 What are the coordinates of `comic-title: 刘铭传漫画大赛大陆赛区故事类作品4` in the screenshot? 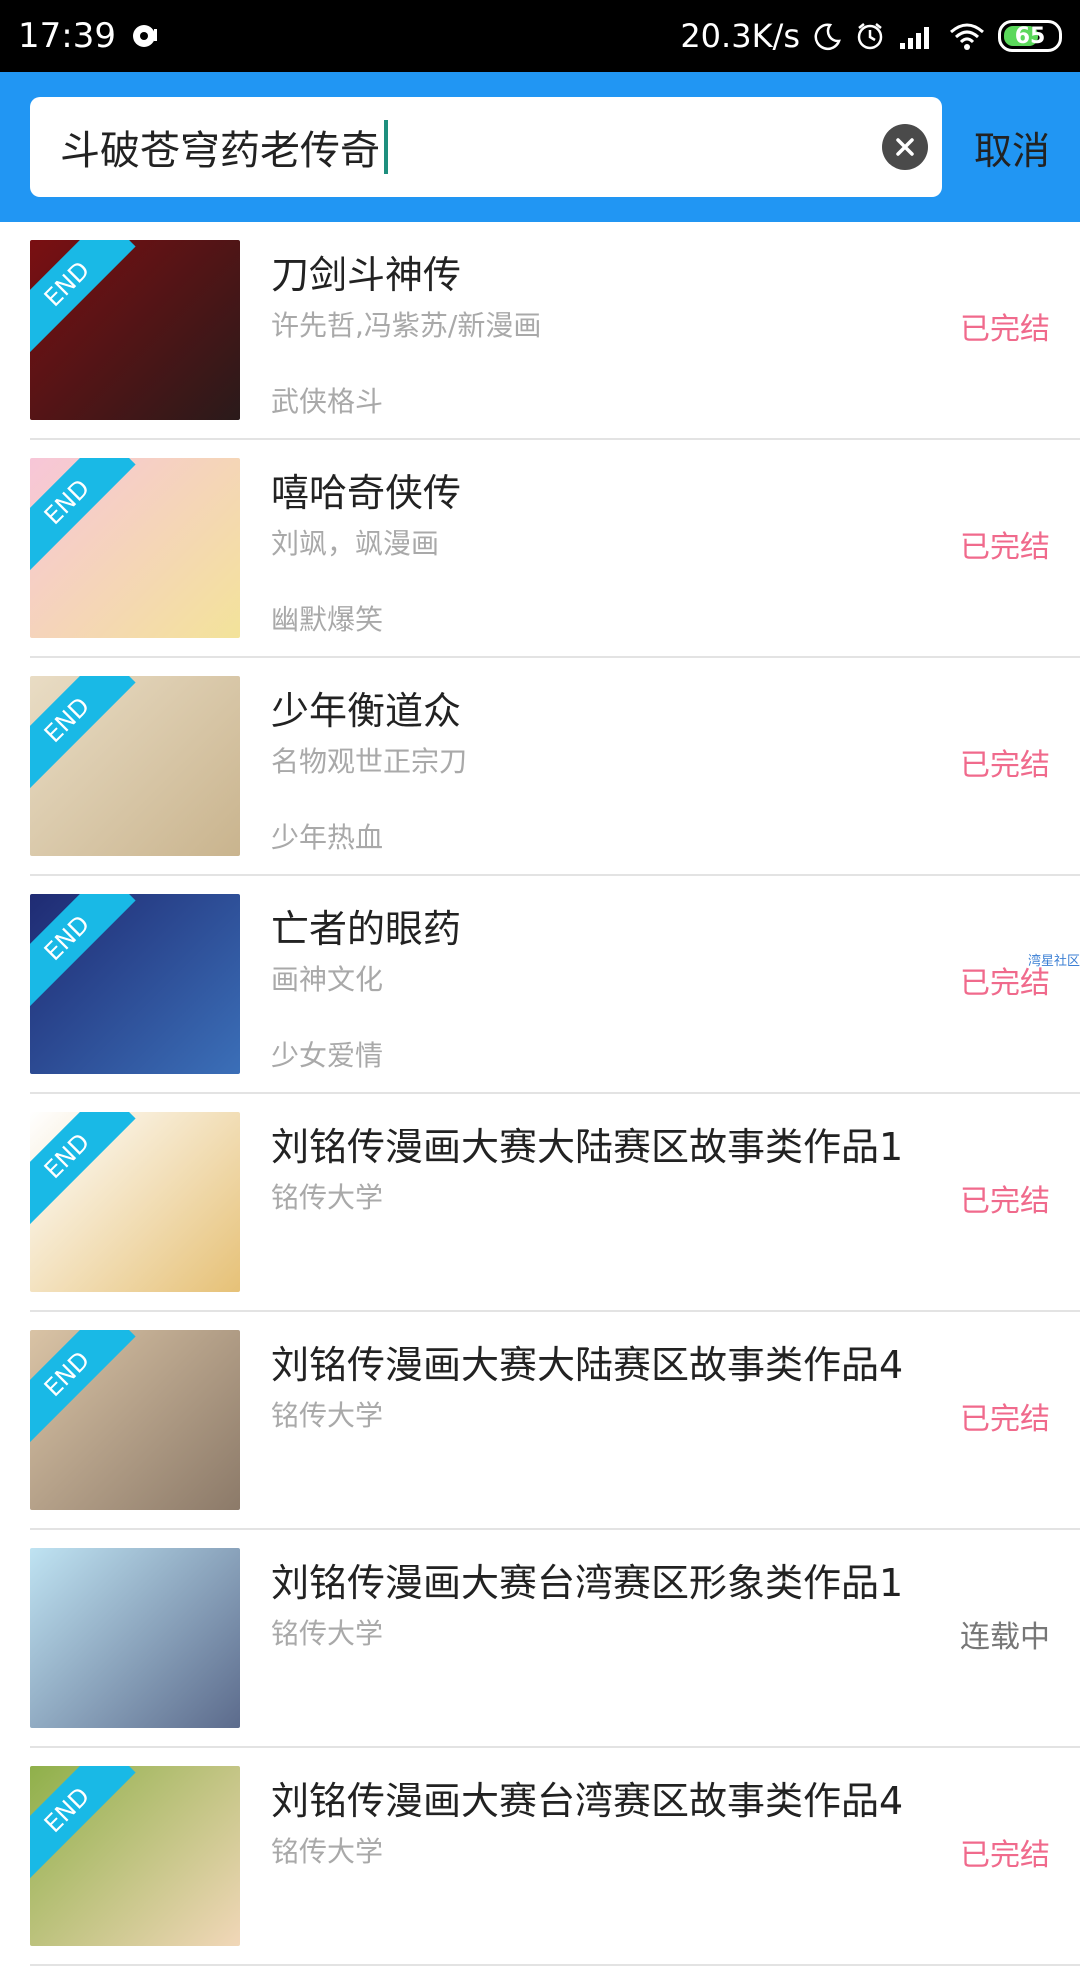 It's located at (587, 1365).